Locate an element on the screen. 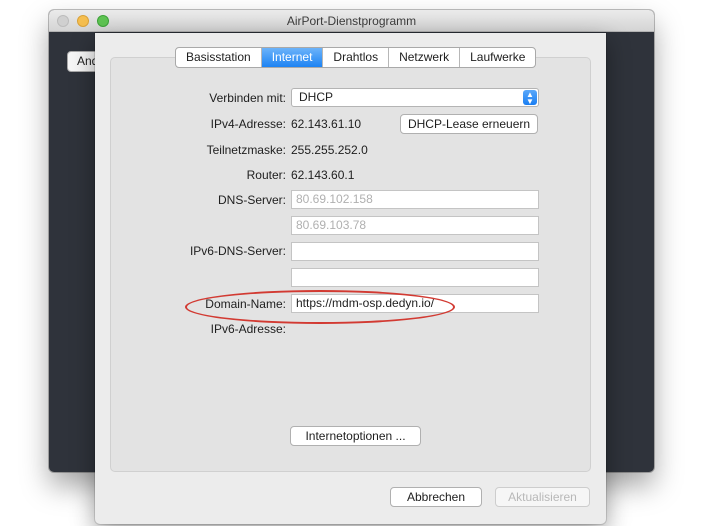 Image resolution: width=702 pixels, height=526 pixels. chevron-up-down-icon: ▲ ▼ is located at coordinates (530, 98).